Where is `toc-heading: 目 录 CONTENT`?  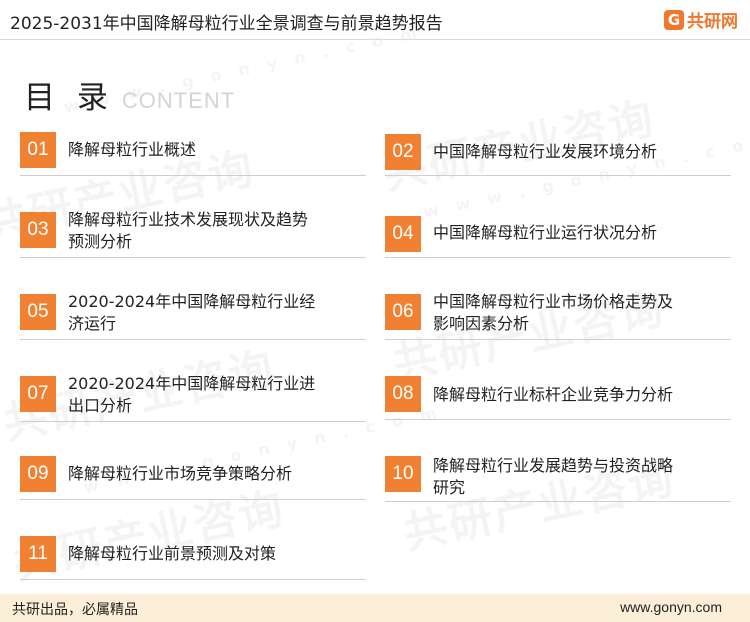
toc-heading: 目 录 CONTENT is located at coordinates (129, 94).